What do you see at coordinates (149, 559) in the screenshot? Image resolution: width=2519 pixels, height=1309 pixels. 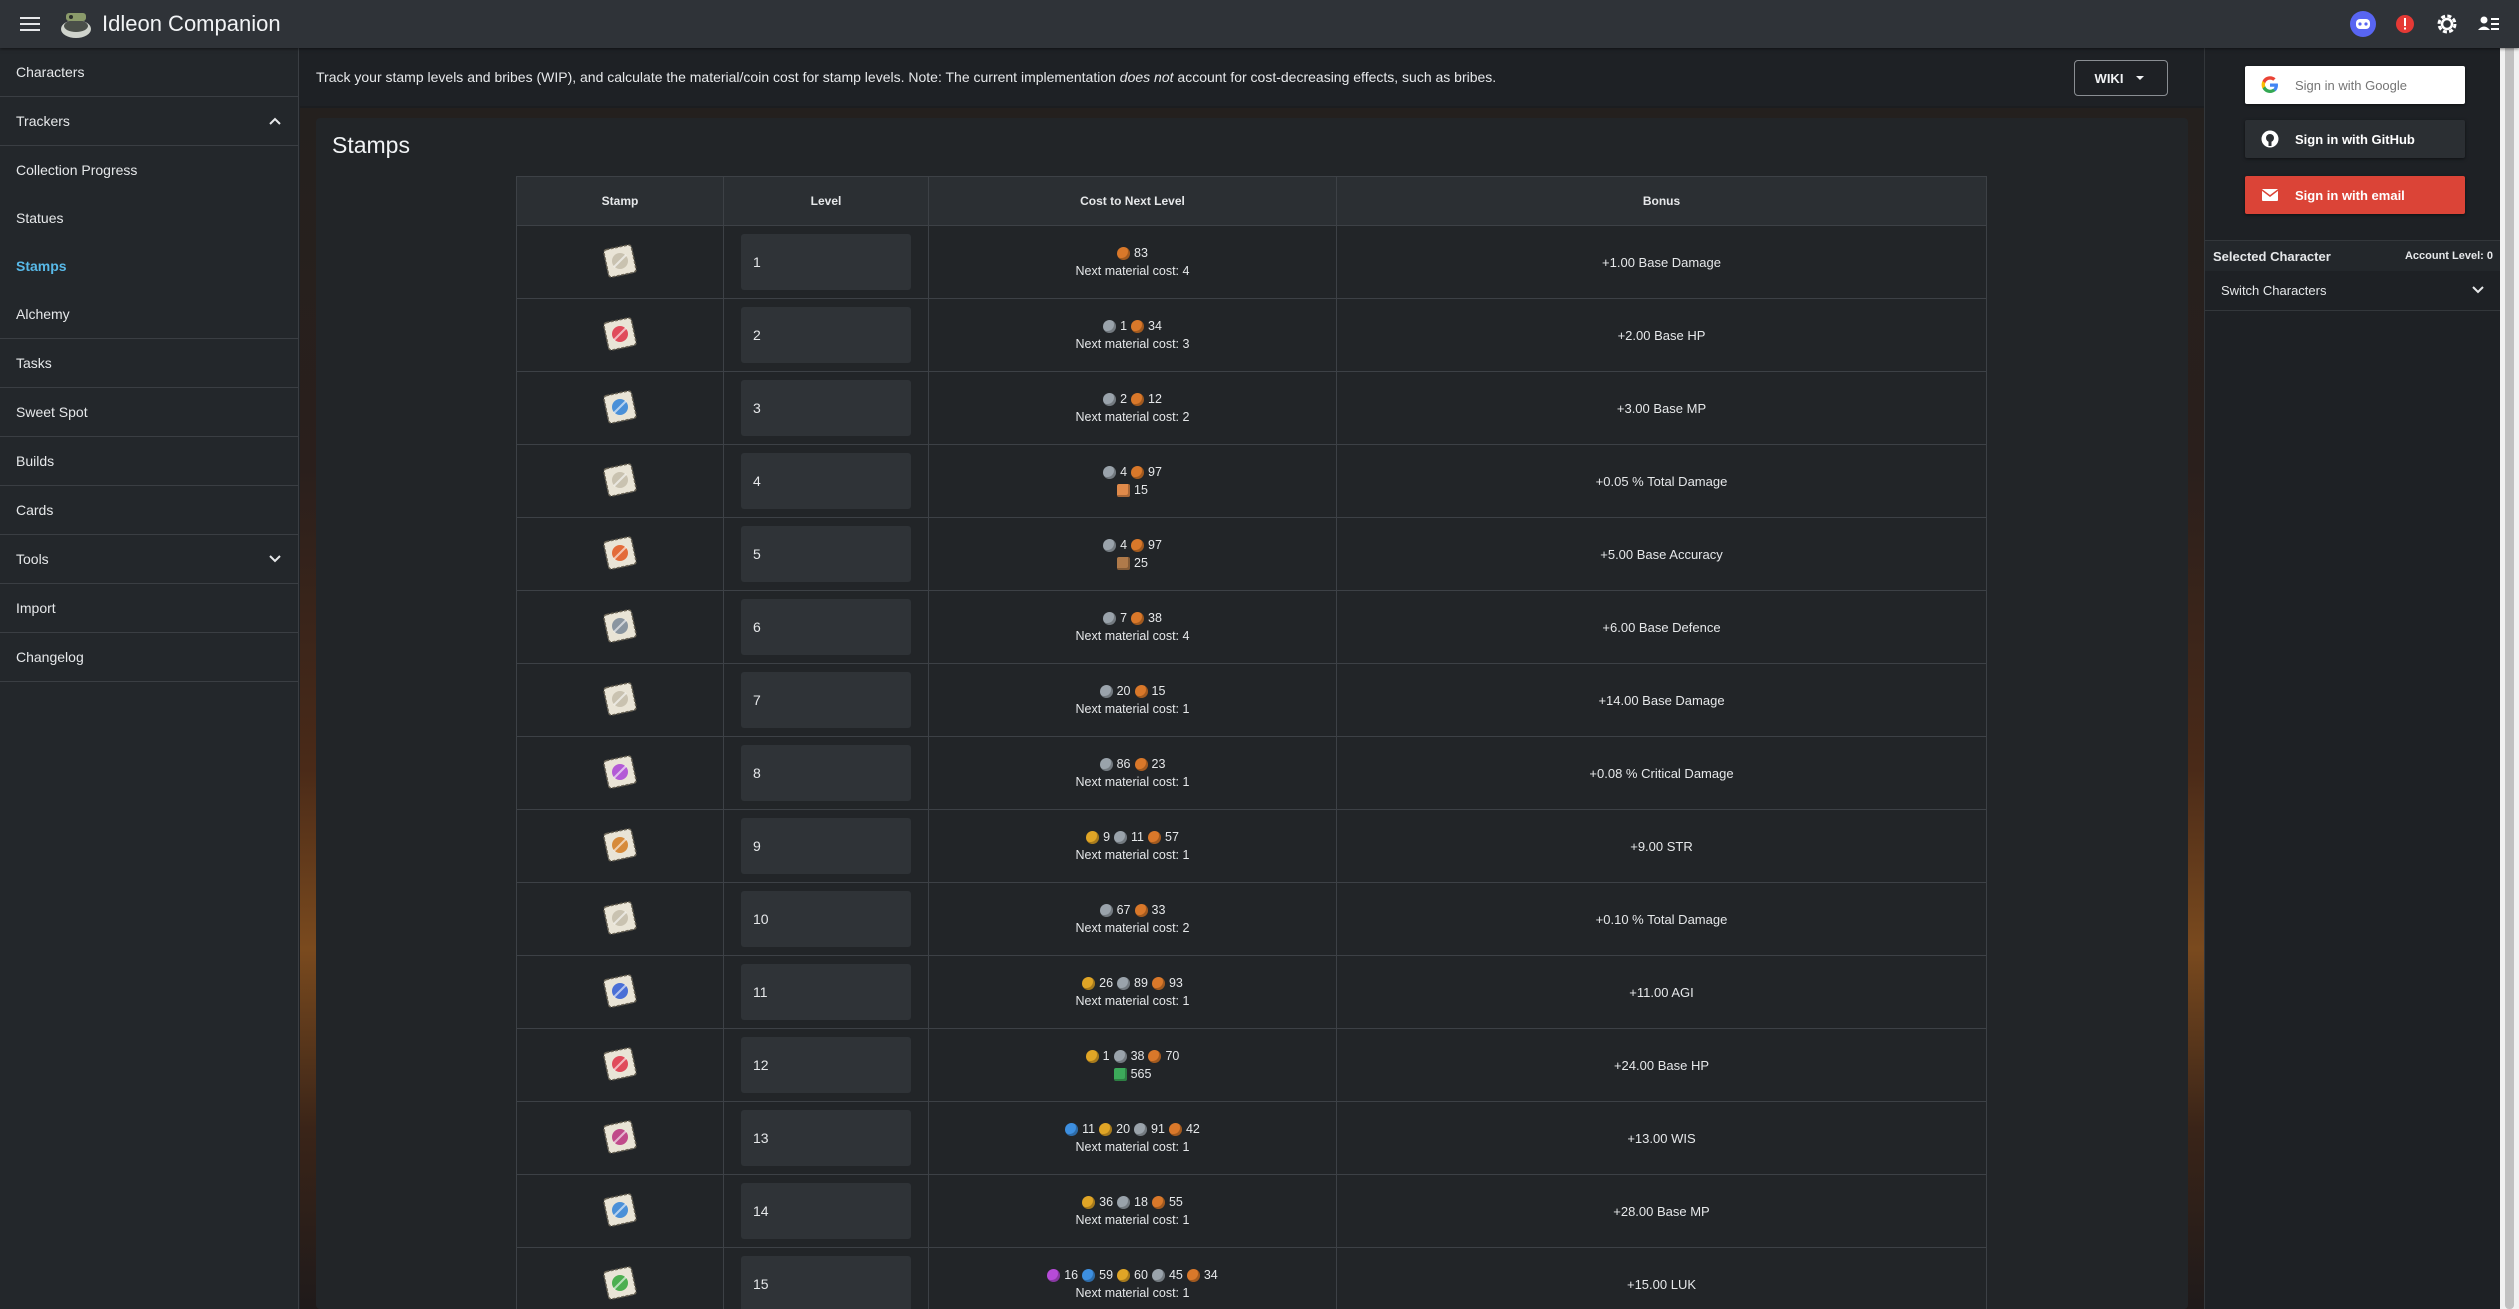 I see `sidebar-item-tools: Tools` at bounding box center [149, 559].